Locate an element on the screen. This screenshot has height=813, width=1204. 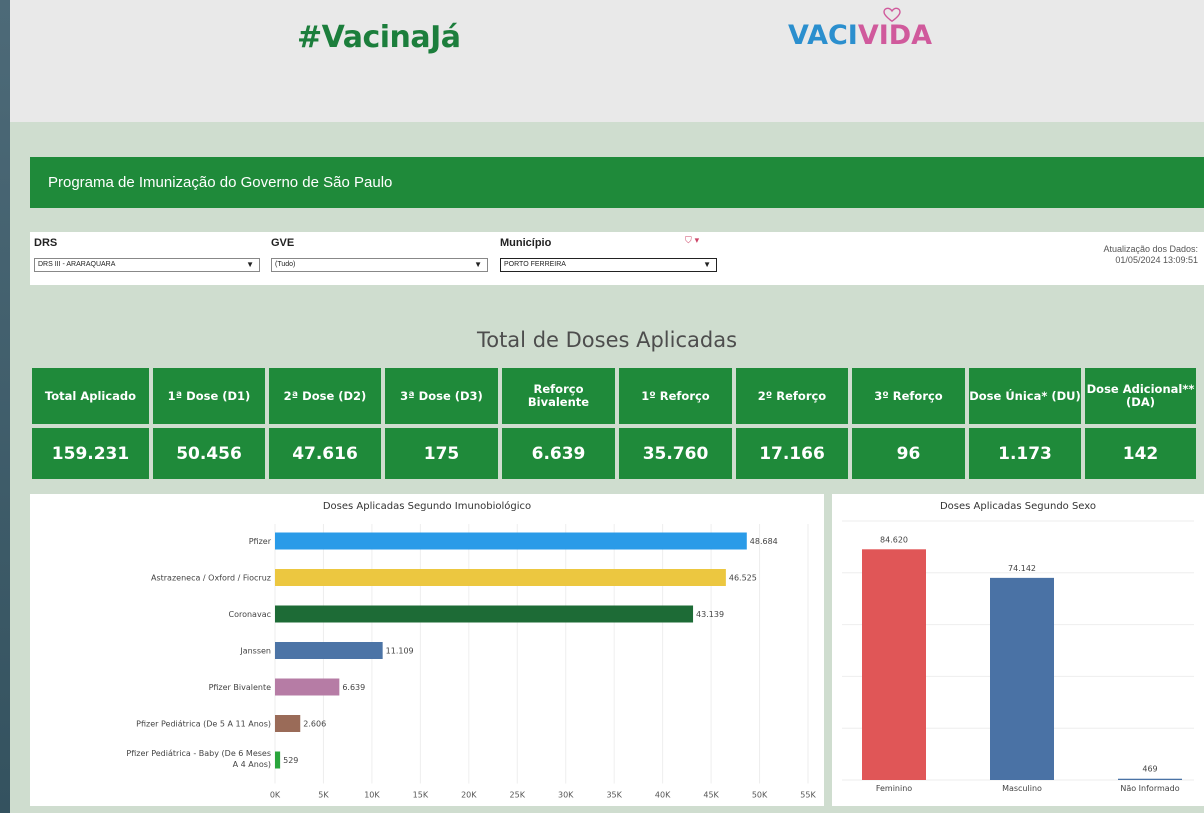
kpi-value: 1.173 is located at coordinates (1025, 453).